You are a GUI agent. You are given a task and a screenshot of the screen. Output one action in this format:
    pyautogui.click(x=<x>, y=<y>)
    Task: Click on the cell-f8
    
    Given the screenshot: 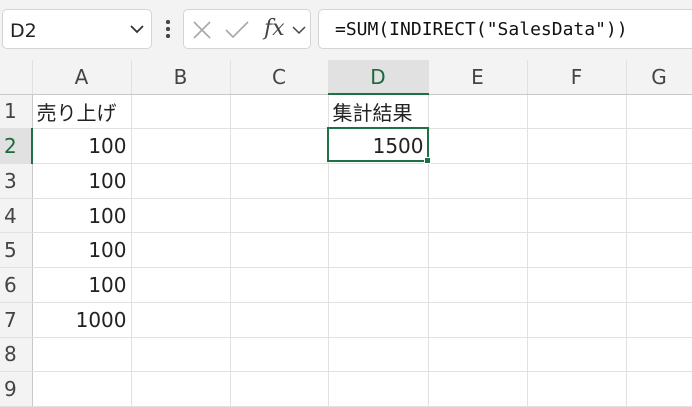 What is the action you would take?
    pyautogui.click(x=577, y=355)
    